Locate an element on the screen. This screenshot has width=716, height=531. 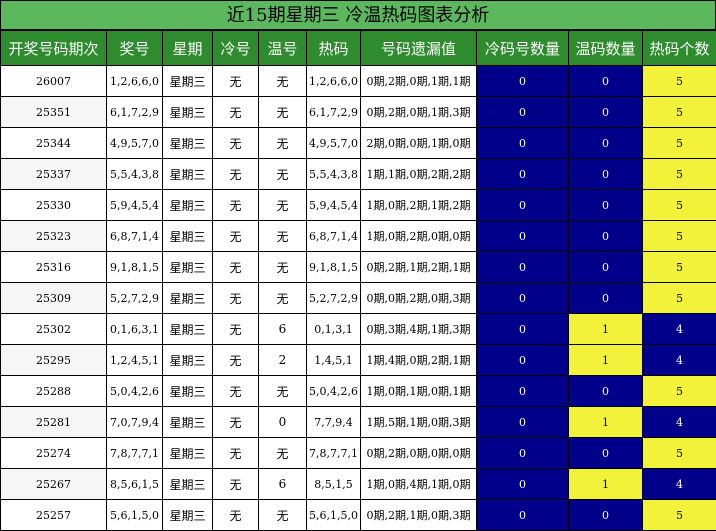
cell-award: 1,2,6,6,0 is located at coordinates (134, 81).